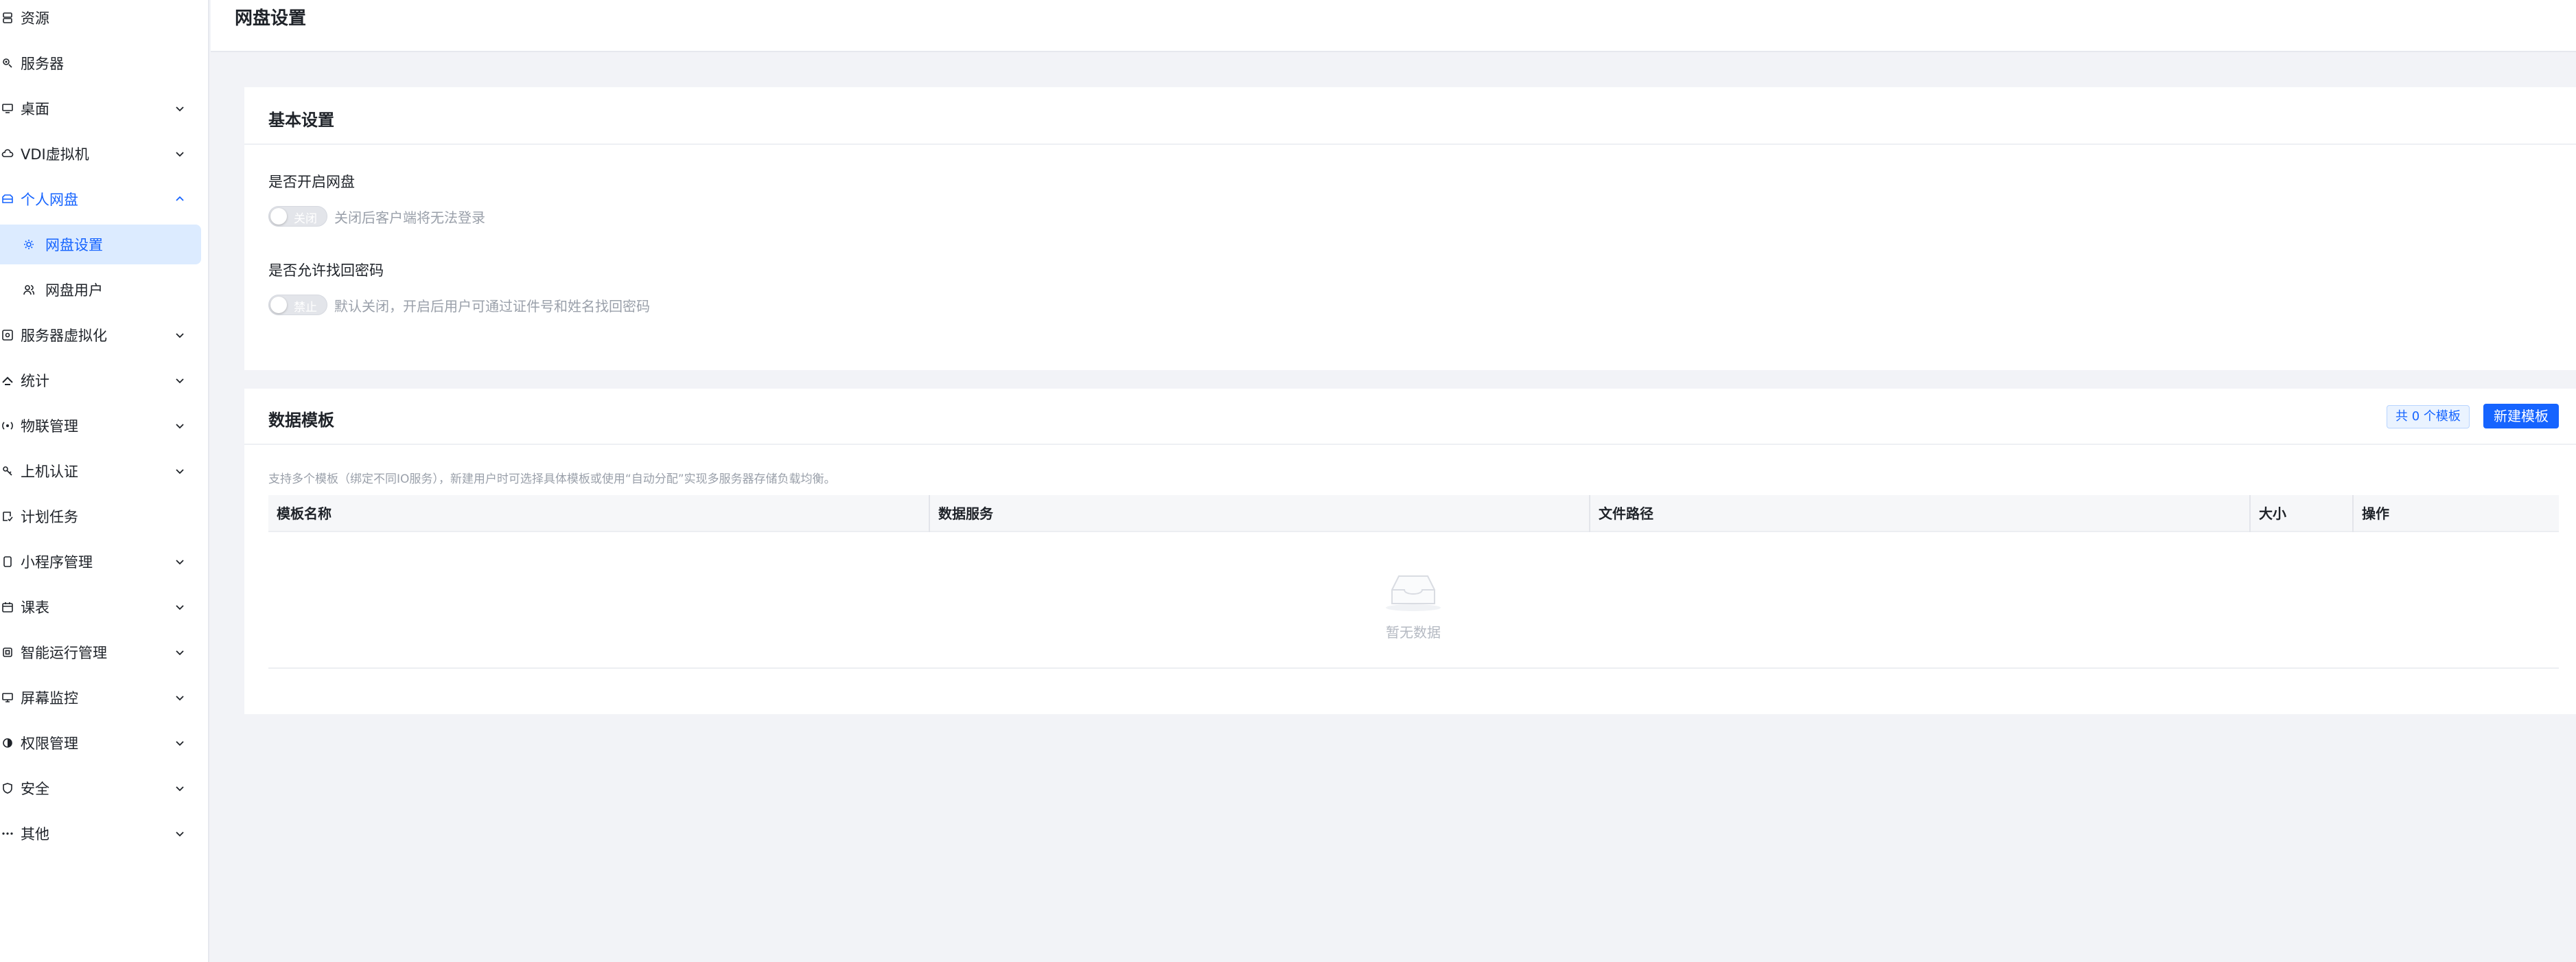 The width and height of the screenshot is (2576, 962). What do you see at coordinates (104, 834) in the screenshot?
I see `sidebar-item-other: 其他` at bounding box center [104, 834].